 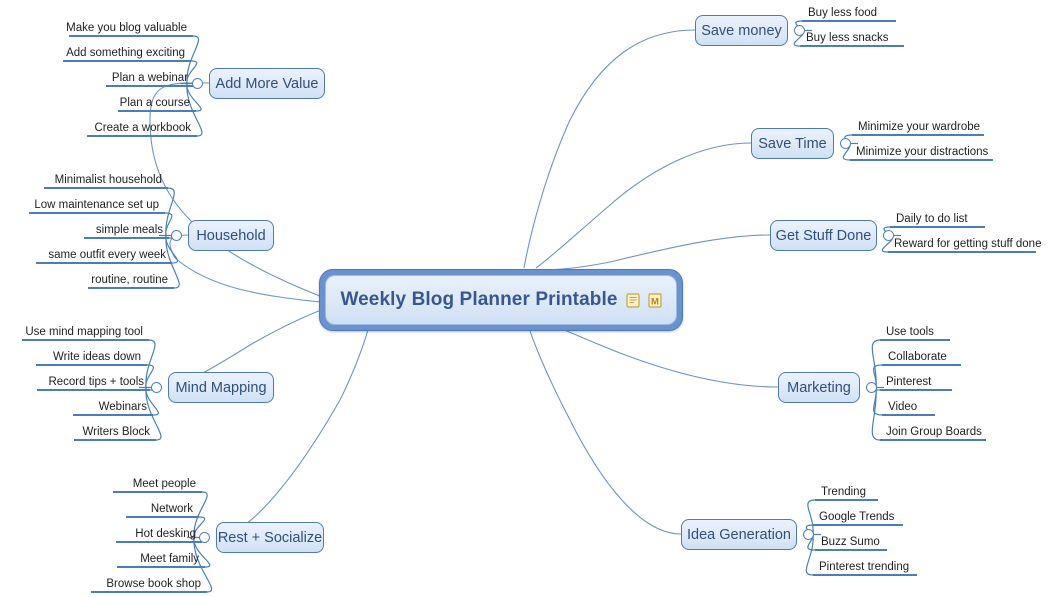 I want to click on central-node: Weekly Blog Planner Printable M, so click(x=501, y=300).